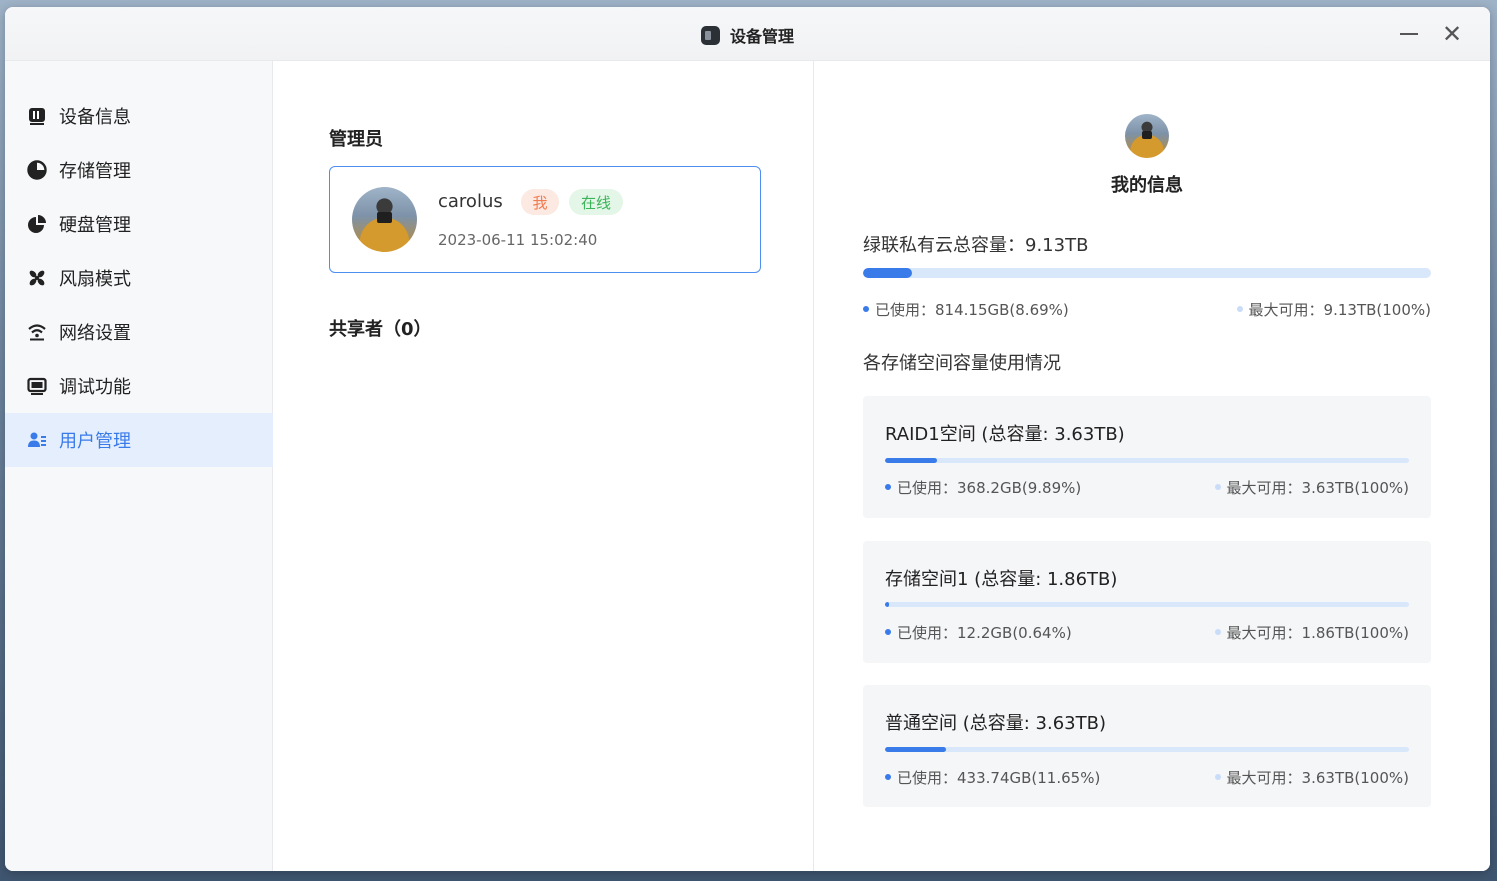 The image size is (1497, 881). Describe the element at coordinates (1001, 579) in the screenshot. I see `space-title: 存储空间1 (总容量: 1.86TB)` at that location.